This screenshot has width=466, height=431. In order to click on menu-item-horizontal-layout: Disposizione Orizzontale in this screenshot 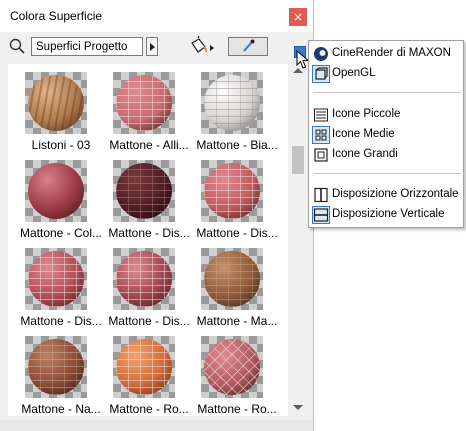, I will do `click(386, 195)`.